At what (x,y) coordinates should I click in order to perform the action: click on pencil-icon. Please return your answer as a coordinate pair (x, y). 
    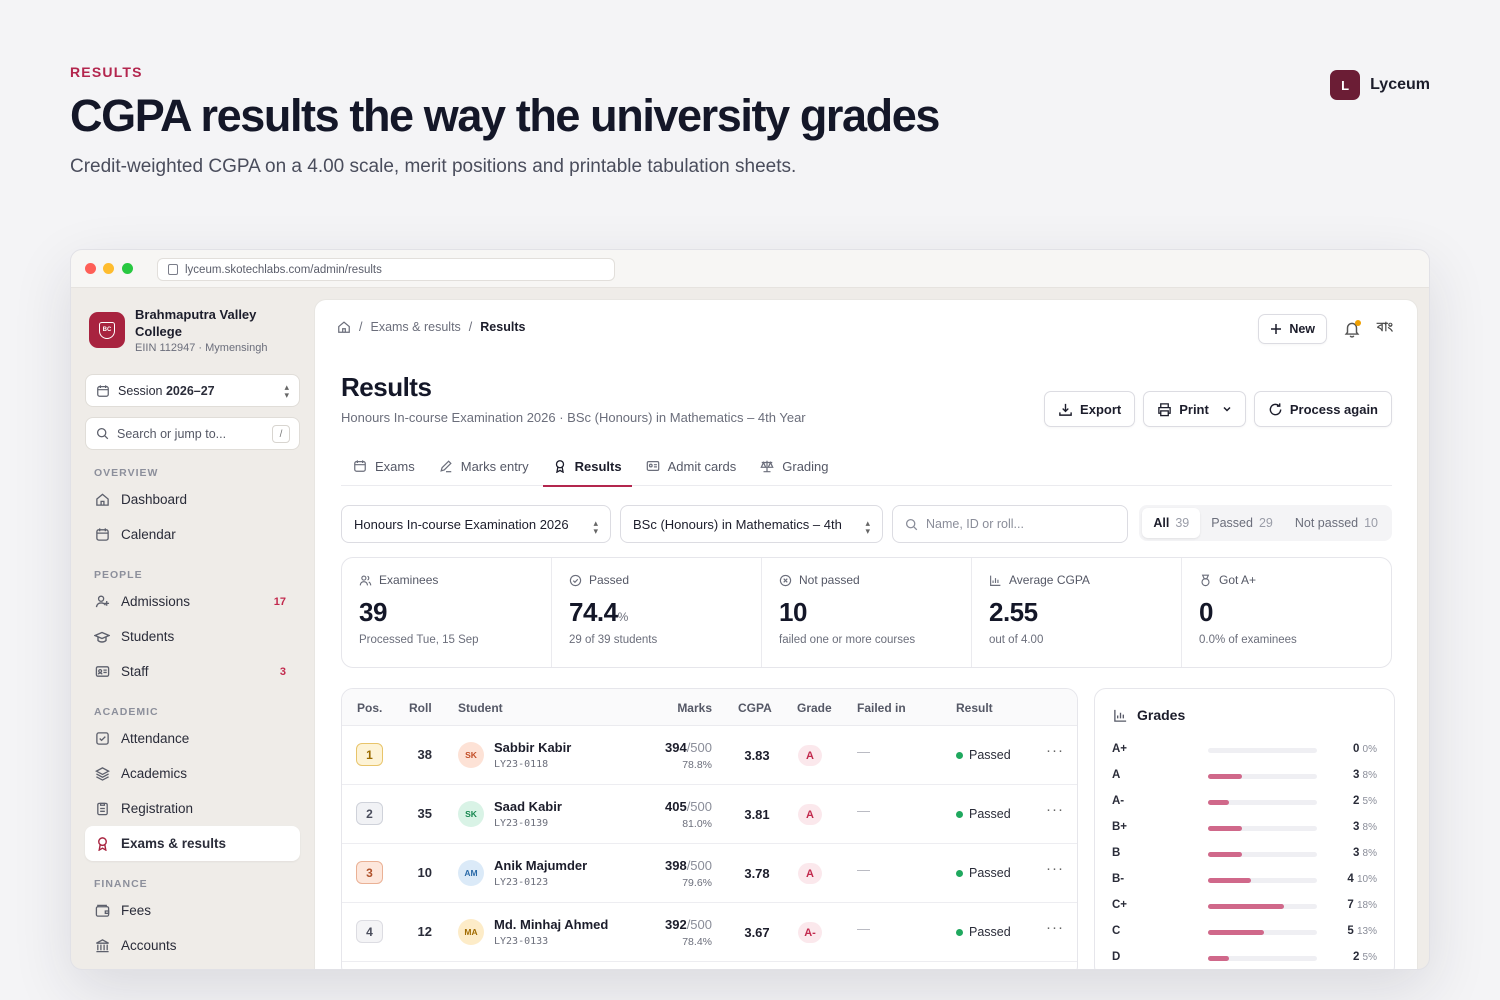
    Looking at the image, I should click on (446, 466).